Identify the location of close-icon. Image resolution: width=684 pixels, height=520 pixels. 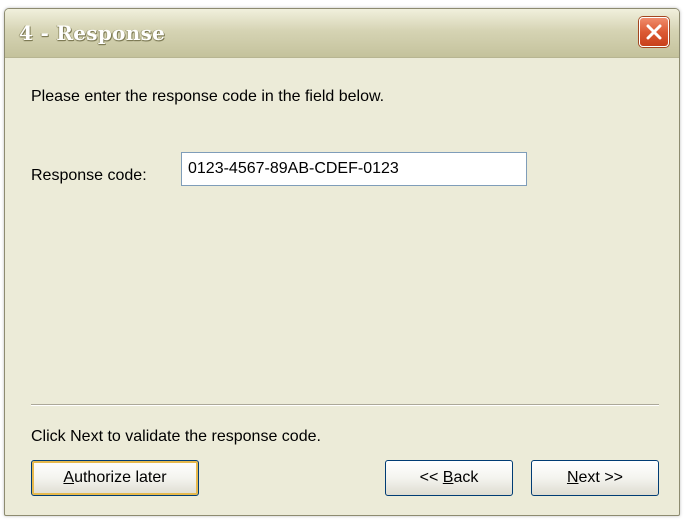
(654, 32).